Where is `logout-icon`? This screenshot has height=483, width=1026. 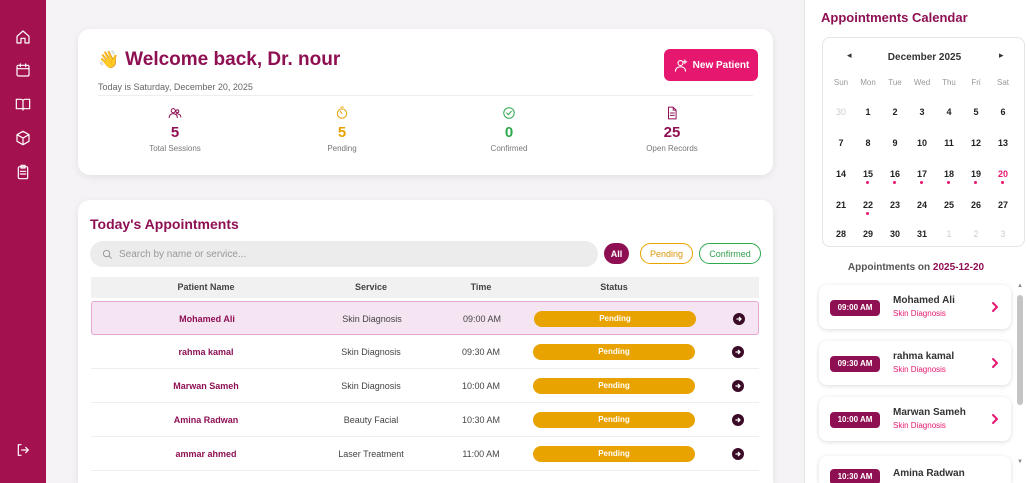
logout-icon is located at coordinates (23, 450).